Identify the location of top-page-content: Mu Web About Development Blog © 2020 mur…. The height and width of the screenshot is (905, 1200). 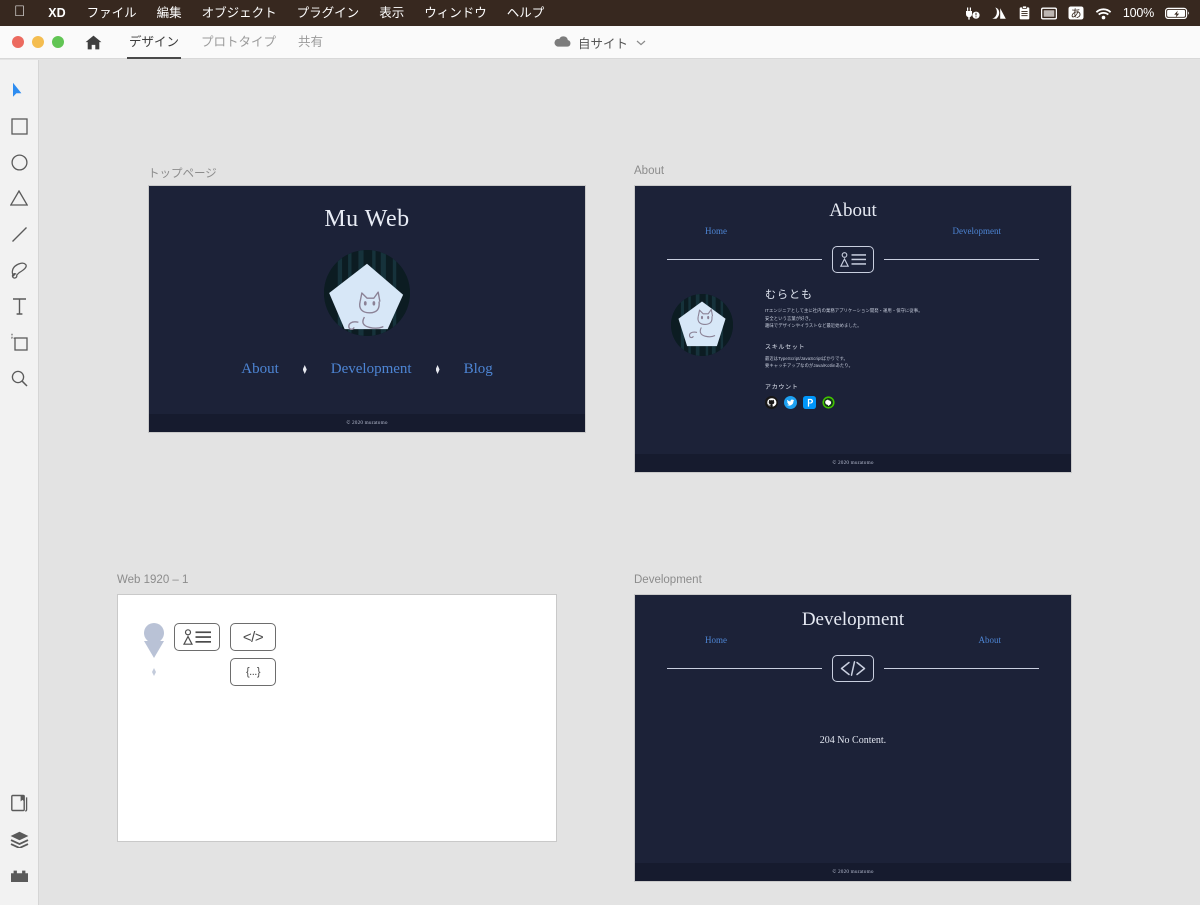
(367, 309).